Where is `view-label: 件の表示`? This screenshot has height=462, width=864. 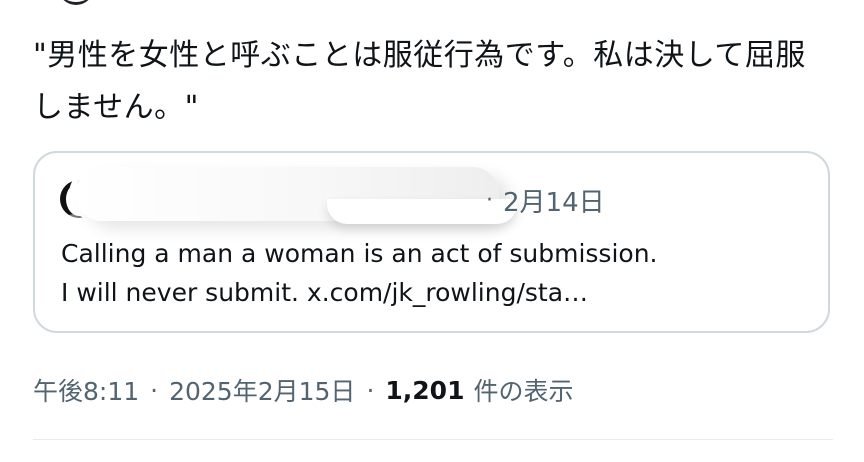 view-label: 件の表示 is located at coordinates (523, 391).